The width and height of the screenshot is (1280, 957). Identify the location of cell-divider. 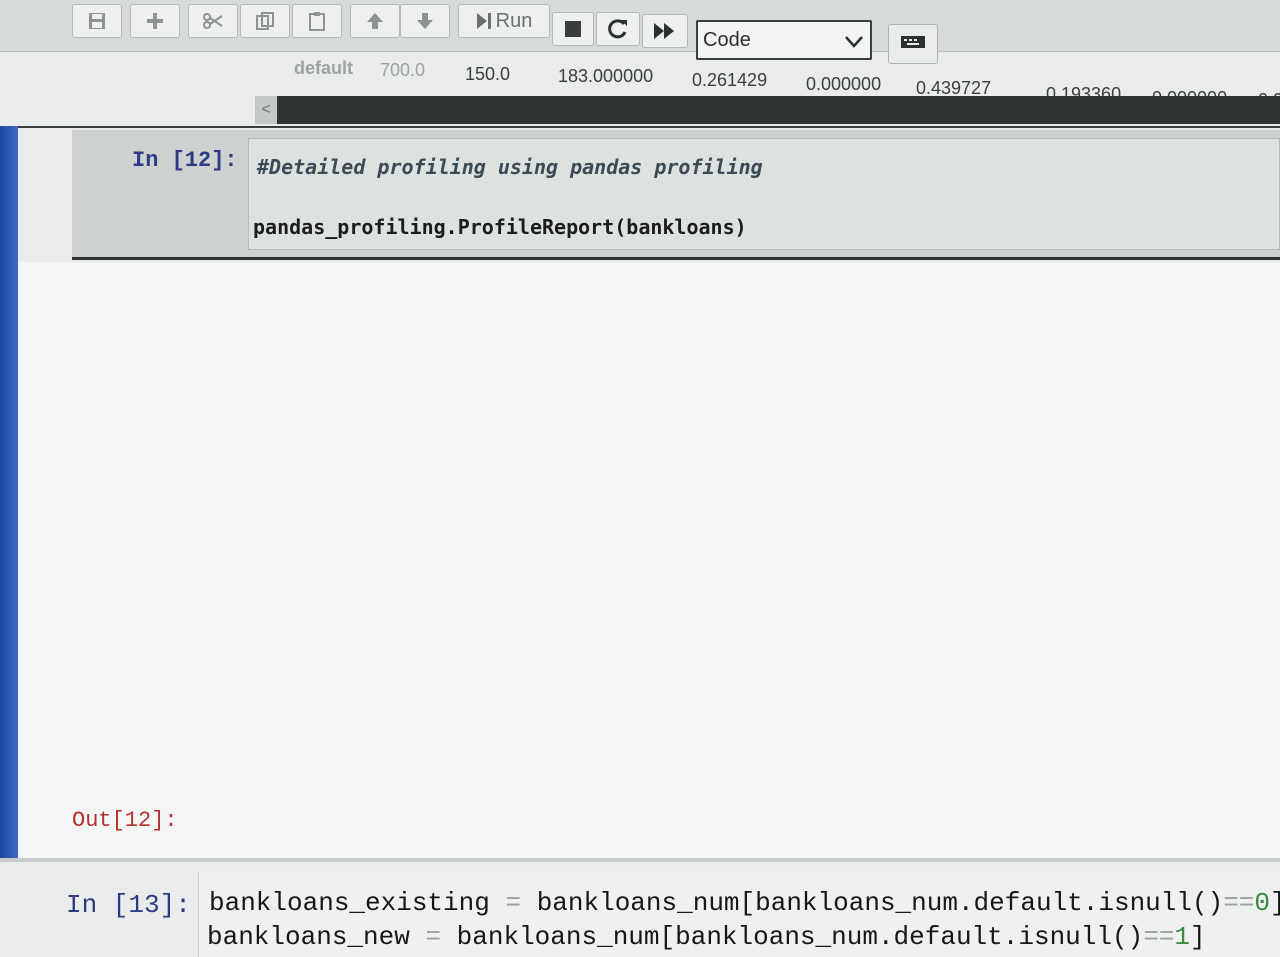
(640, 860).